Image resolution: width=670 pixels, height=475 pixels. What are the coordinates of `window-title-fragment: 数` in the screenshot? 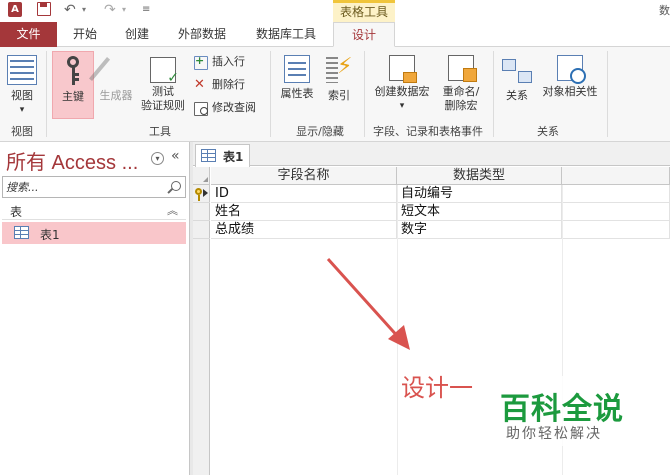 It's located at (664, 10).